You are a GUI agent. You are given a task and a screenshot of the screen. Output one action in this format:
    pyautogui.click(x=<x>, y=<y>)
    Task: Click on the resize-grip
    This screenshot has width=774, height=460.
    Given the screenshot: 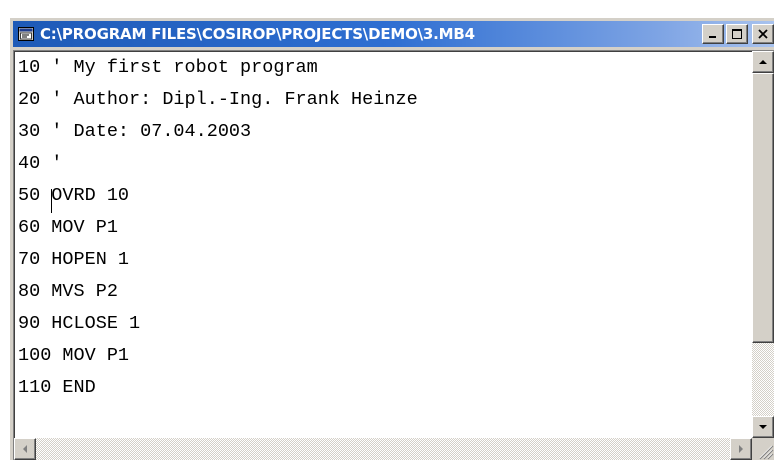 What is the action you would take?
    pyautogui.click(x=763, y=449)
    